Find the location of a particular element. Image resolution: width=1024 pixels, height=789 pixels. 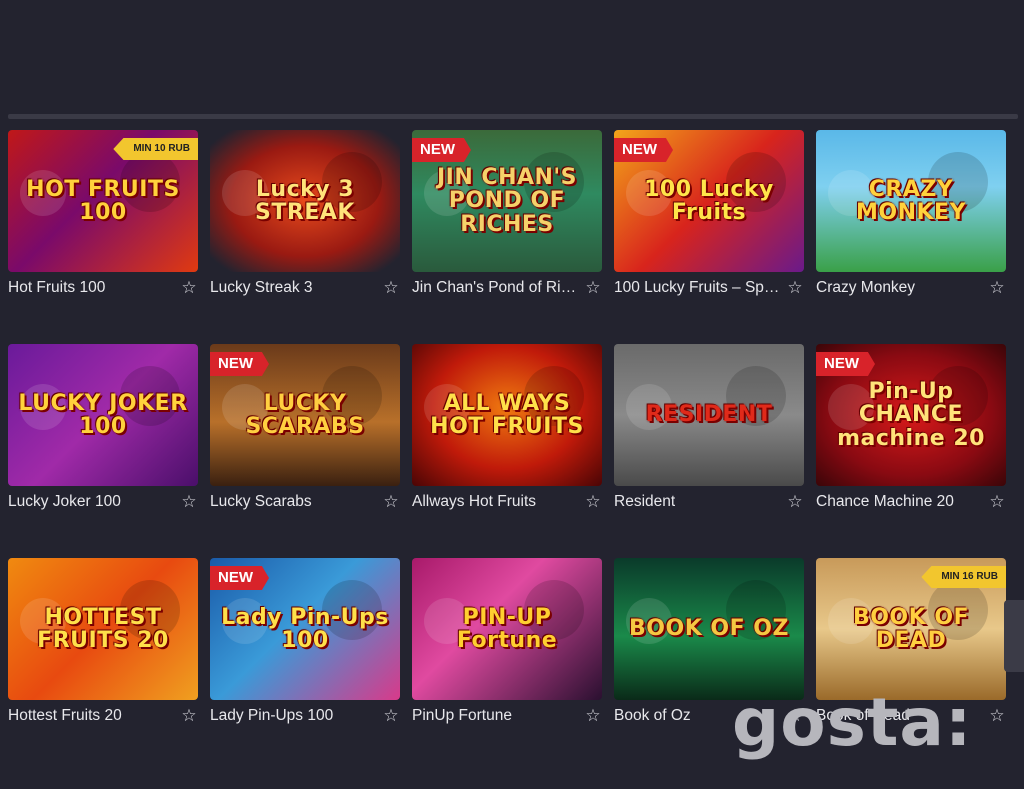

game-caption: Lucky Streak 3 ☆ is located at coordinates (305, 288).